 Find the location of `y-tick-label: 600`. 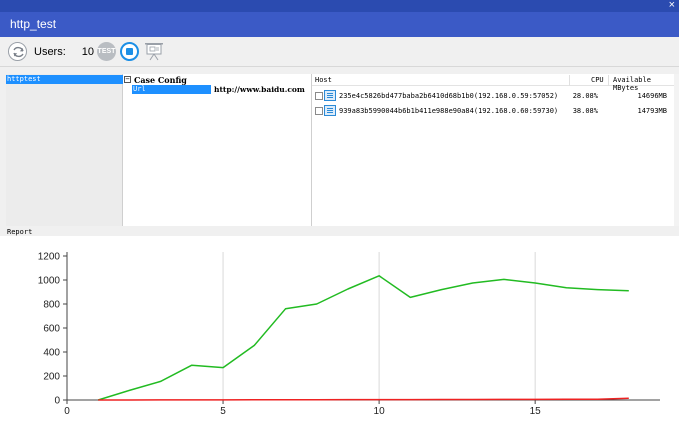

y-tick-label: 600 is located at coordinates (51, 329).